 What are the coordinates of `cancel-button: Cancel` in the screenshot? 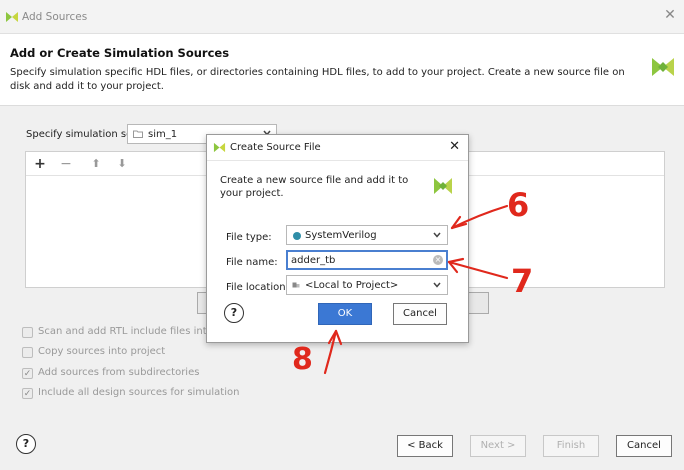 It's located at (644, 446).